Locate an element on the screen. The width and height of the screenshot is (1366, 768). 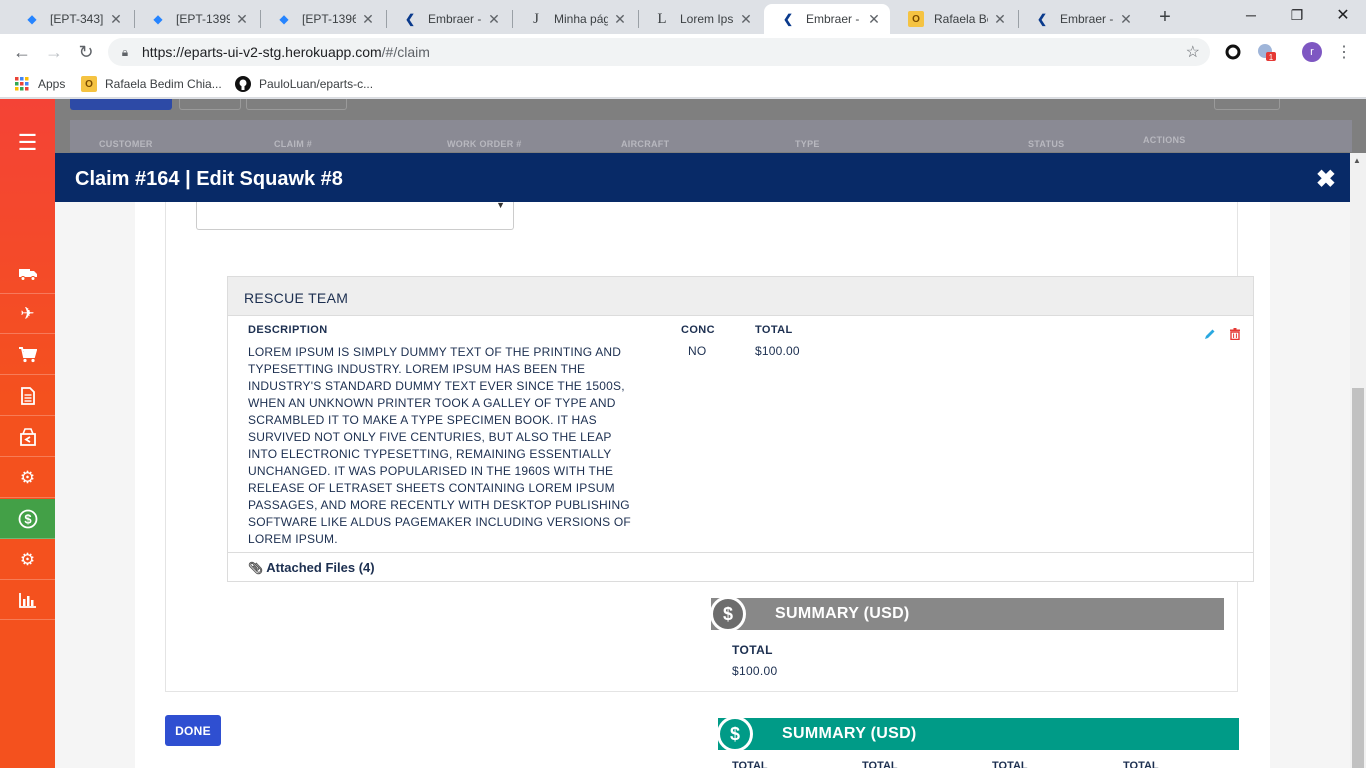
browser-tab: ◆ [EPT-1399] ✕ is located at coordinates (196, 19).